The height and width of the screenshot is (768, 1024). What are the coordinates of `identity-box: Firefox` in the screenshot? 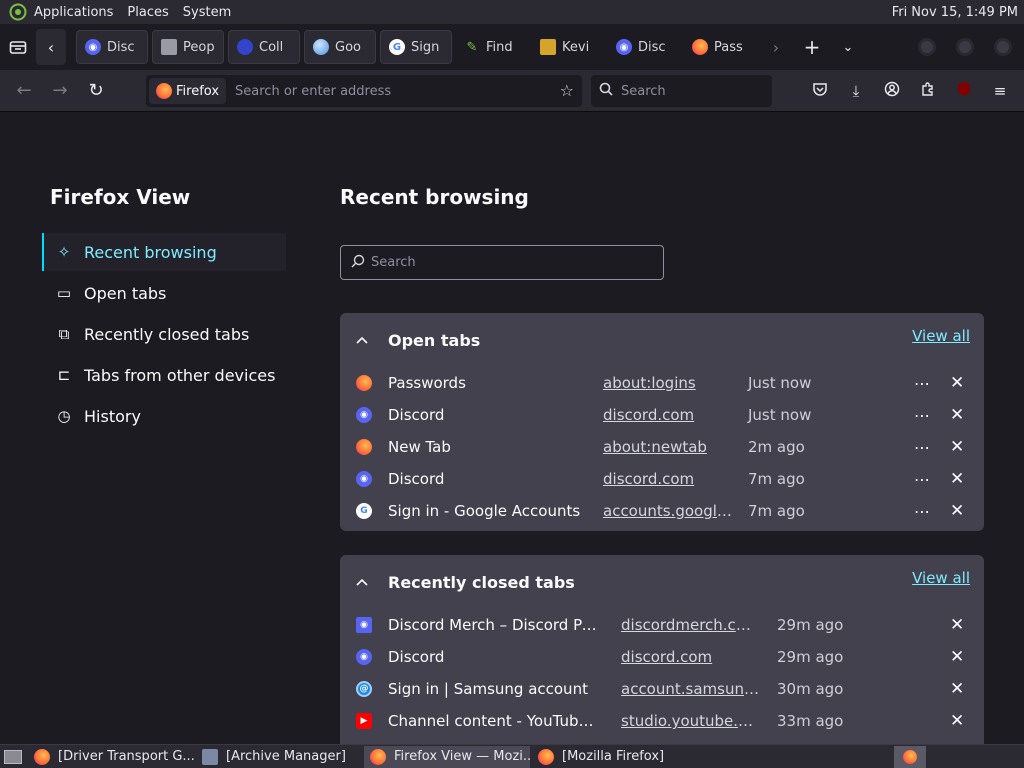 It's located at (188, 91).